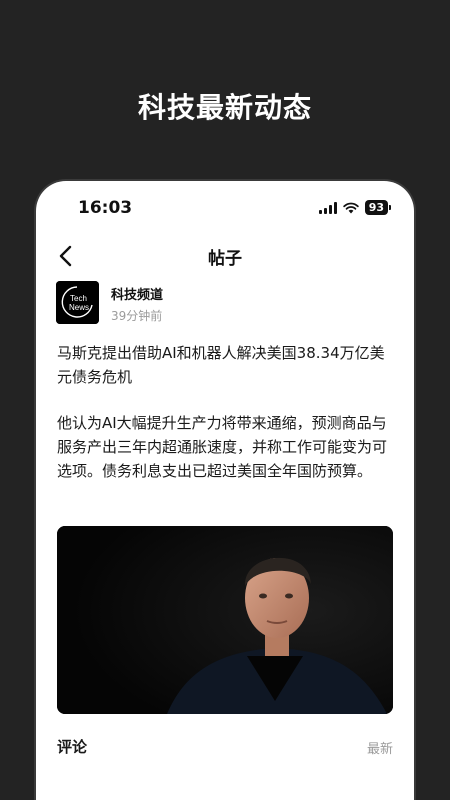  I want to click on avatar-text-line1: Tech, so click(78, 298).